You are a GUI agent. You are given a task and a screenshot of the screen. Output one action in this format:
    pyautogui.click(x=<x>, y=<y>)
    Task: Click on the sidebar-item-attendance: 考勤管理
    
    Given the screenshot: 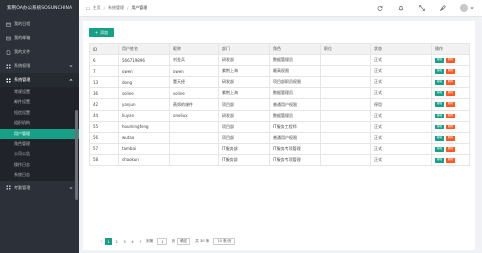 What is the action you would take?
    pyautogui.click(x=39, y=188)
    